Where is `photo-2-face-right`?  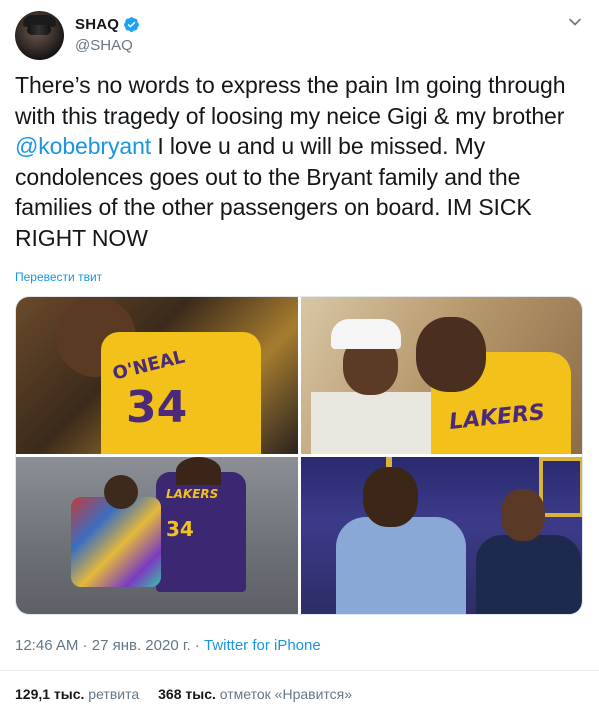 photo-2-face-right is located at coordinates (451, 354).